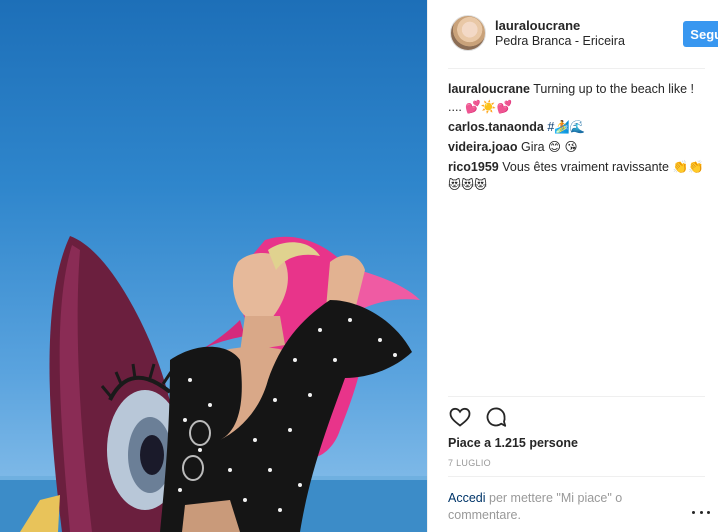 The image size is (718, 532). What do you see at coordinates (468, 33) in the screenshot?
I see `avatar` at bounding box center [468, 33].